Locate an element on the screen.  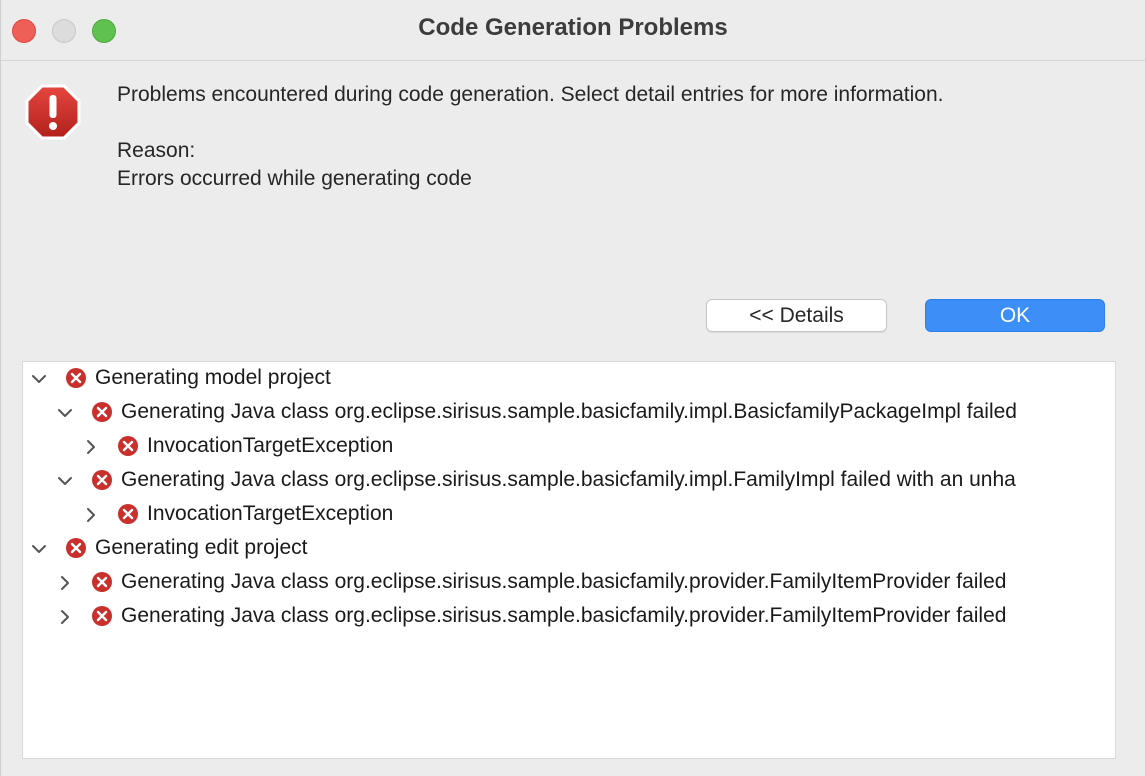
error-stop-icon is located at coordinates (53, 112).